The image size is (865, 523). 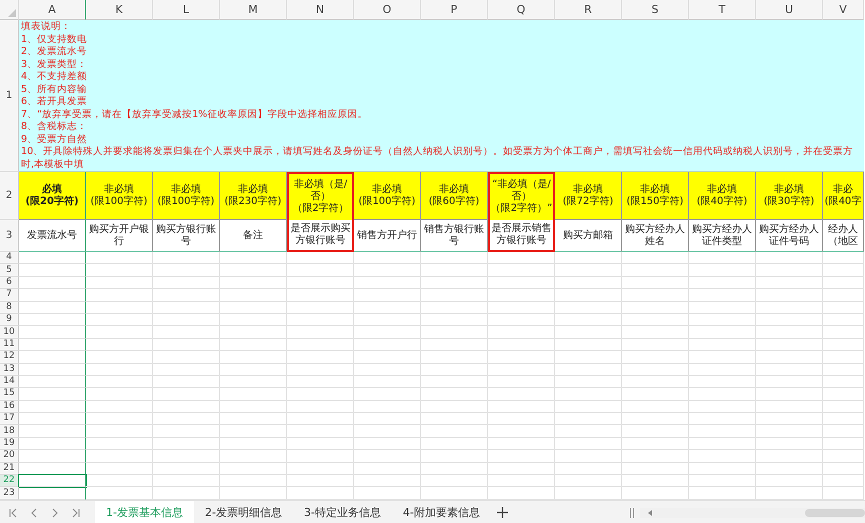 I want to click on column-header: S, so click(x=655, y=10).